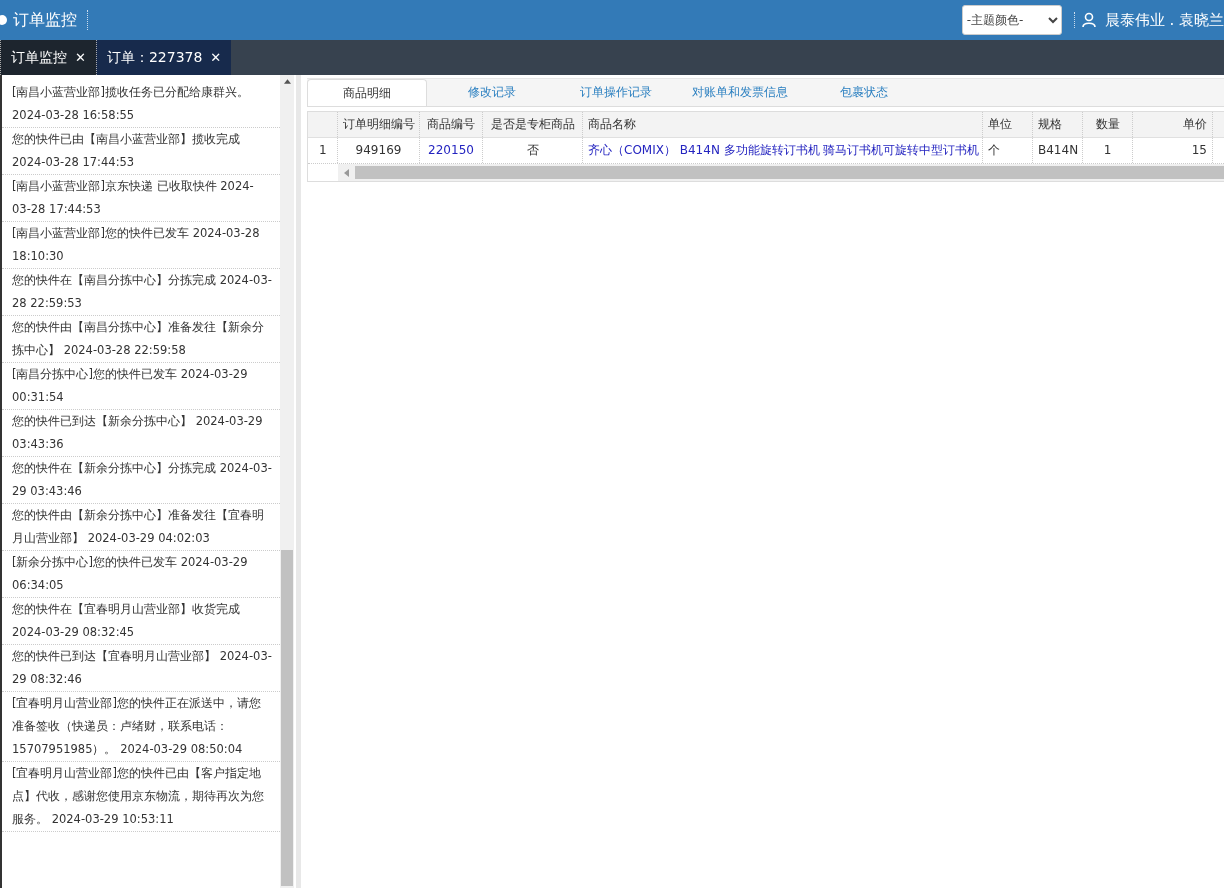  Describe the element at coordinates (48, 57) in the screenshot. I see `page-tab: 订单监控 ✕` at that location.